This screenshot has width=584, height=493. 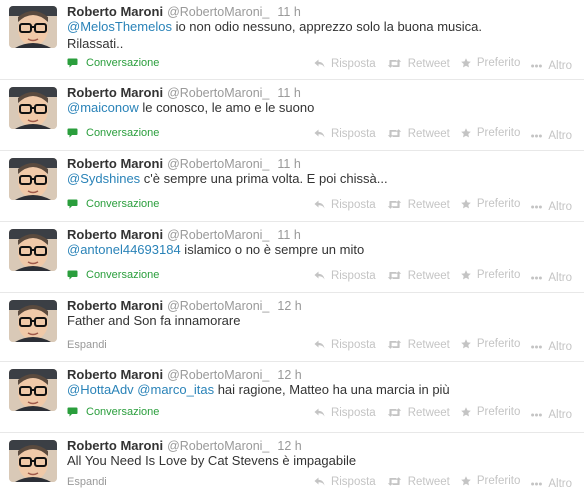 I want to click on mention-link: @MelosThemelos, so click(x=119, y=26).